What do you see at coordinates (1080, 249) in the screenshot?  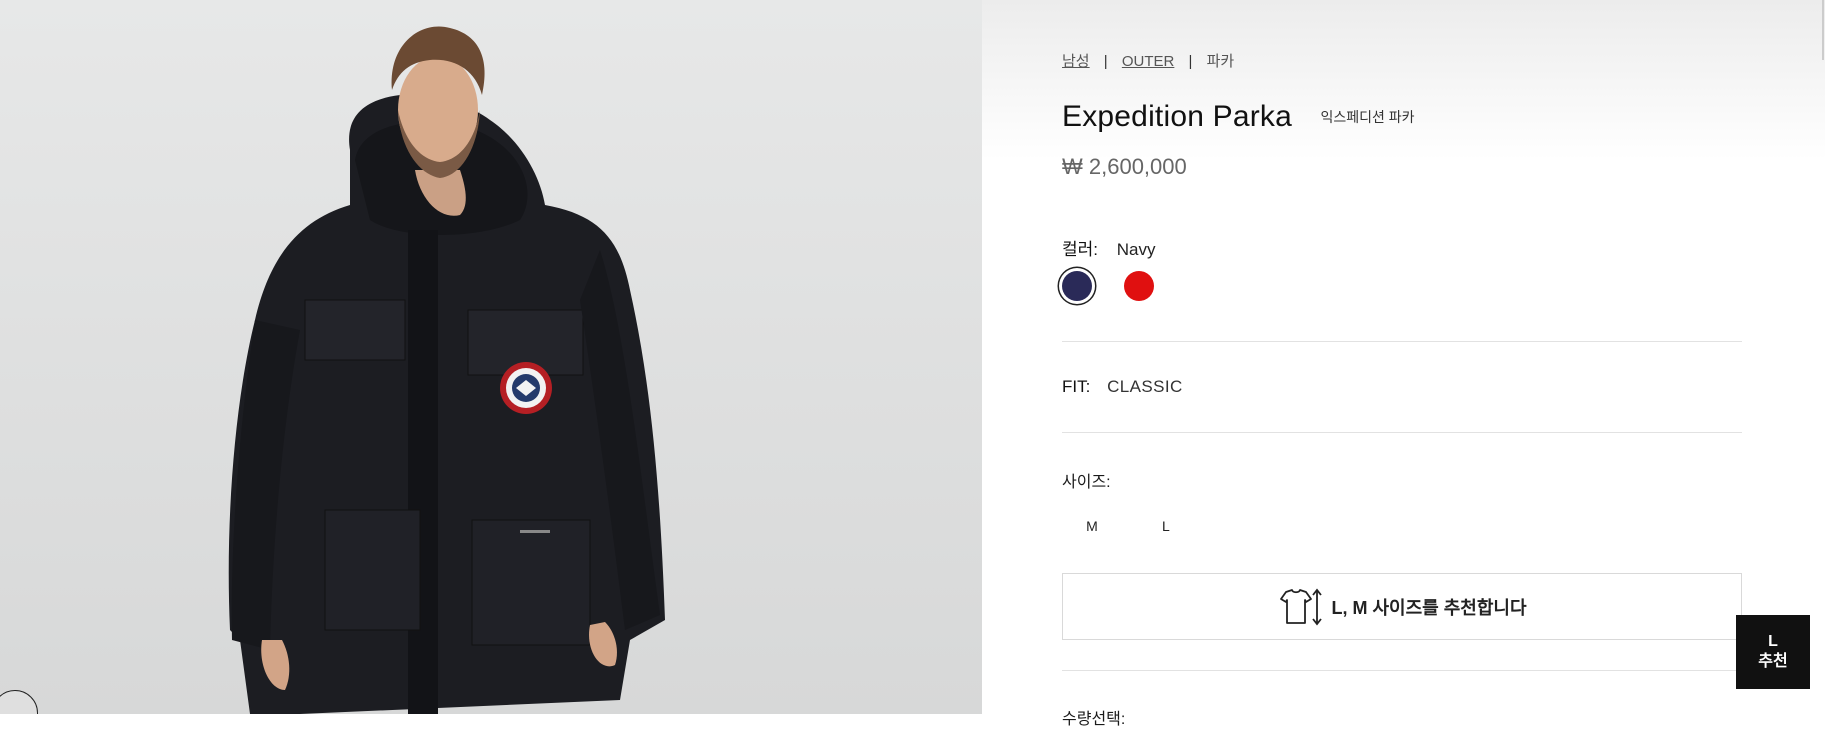 I see `color-label: 컬러:` at bounding box center [1080, 249].